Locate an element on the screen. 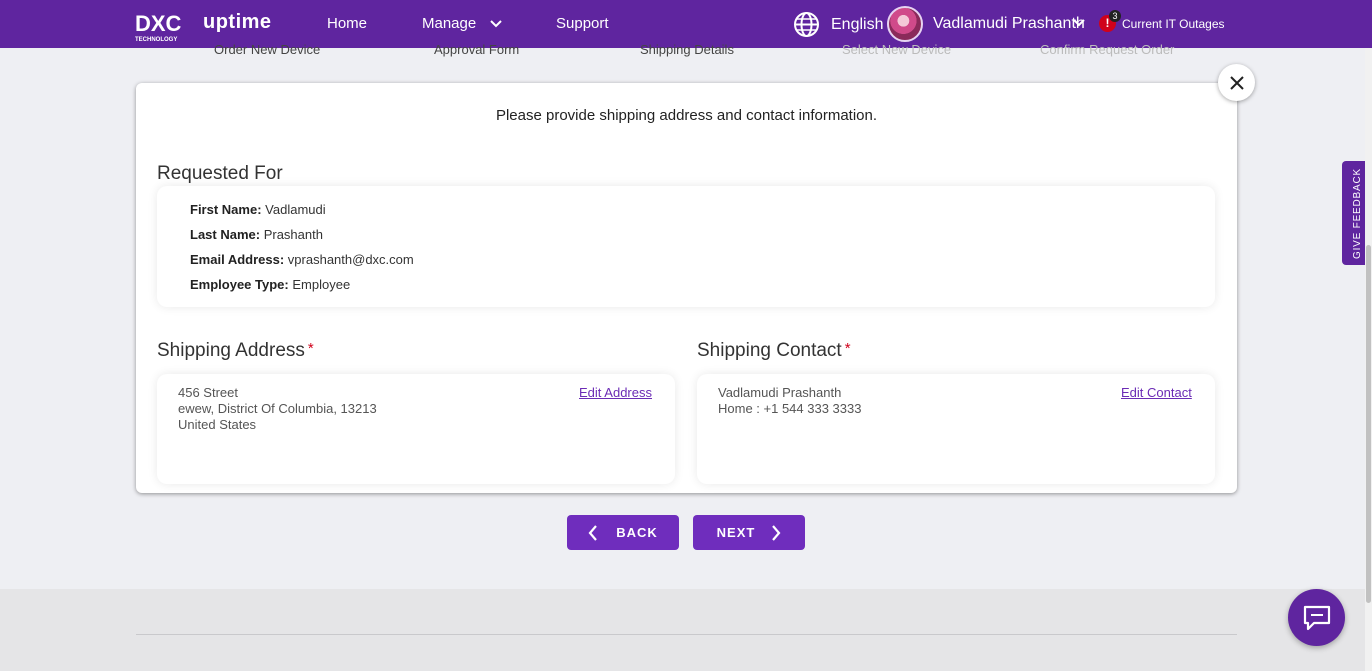 This screenshot has width=1372, height=671. email-label: Email Address: is located at coordinates (237, 259).